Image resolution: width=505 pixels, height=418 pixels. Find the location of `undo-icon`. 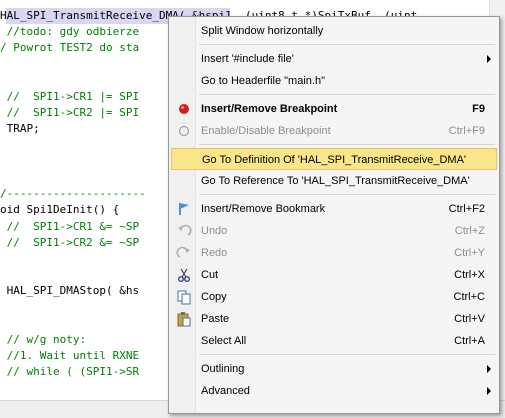

undo-icon is located at coordinates (184, 231).